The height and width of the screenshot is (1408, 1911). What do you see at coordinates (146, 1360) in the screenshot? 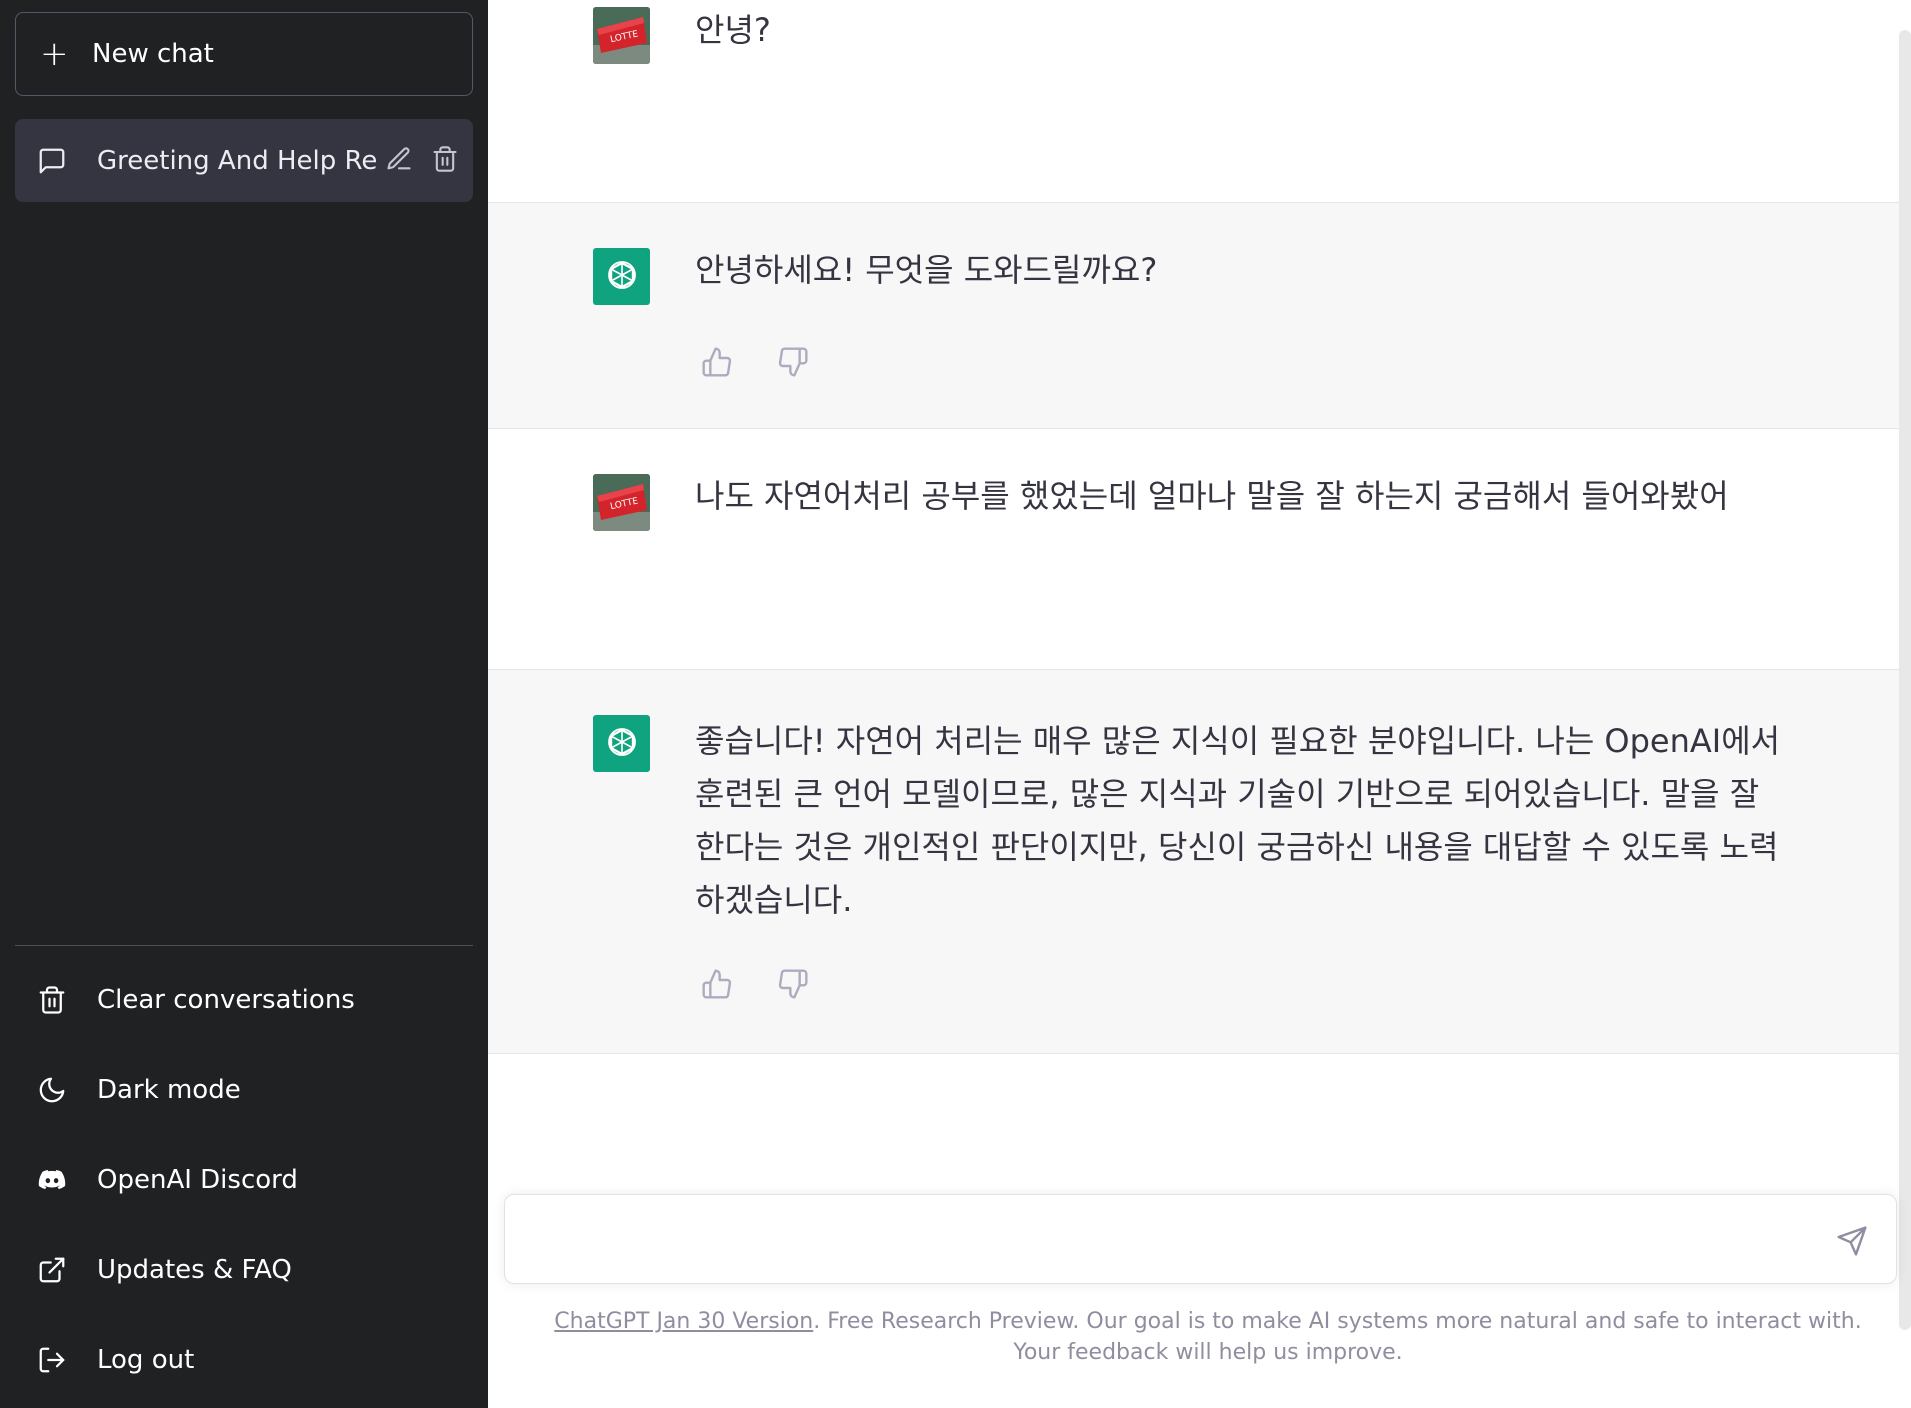
I see `logout-label: Log out` at bounding box center [146, 1360].